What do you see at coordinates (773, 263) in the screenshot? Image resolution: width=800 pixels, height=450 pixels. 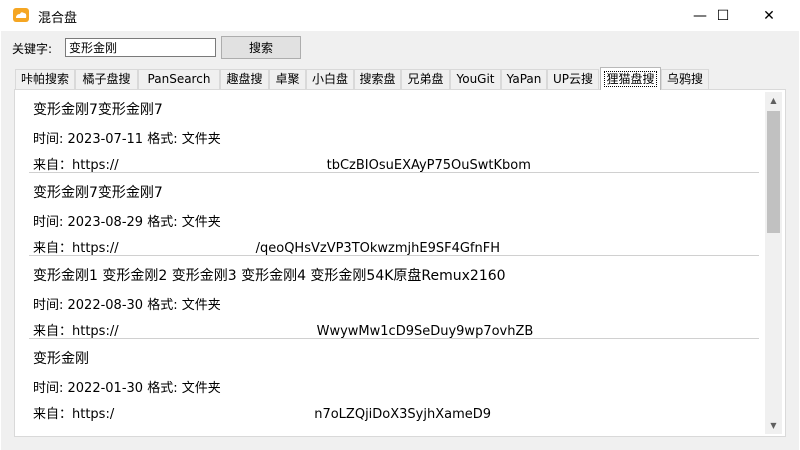 I see `vertical-scrollbar: ▲ ▼` at bounding box center [773, 263].